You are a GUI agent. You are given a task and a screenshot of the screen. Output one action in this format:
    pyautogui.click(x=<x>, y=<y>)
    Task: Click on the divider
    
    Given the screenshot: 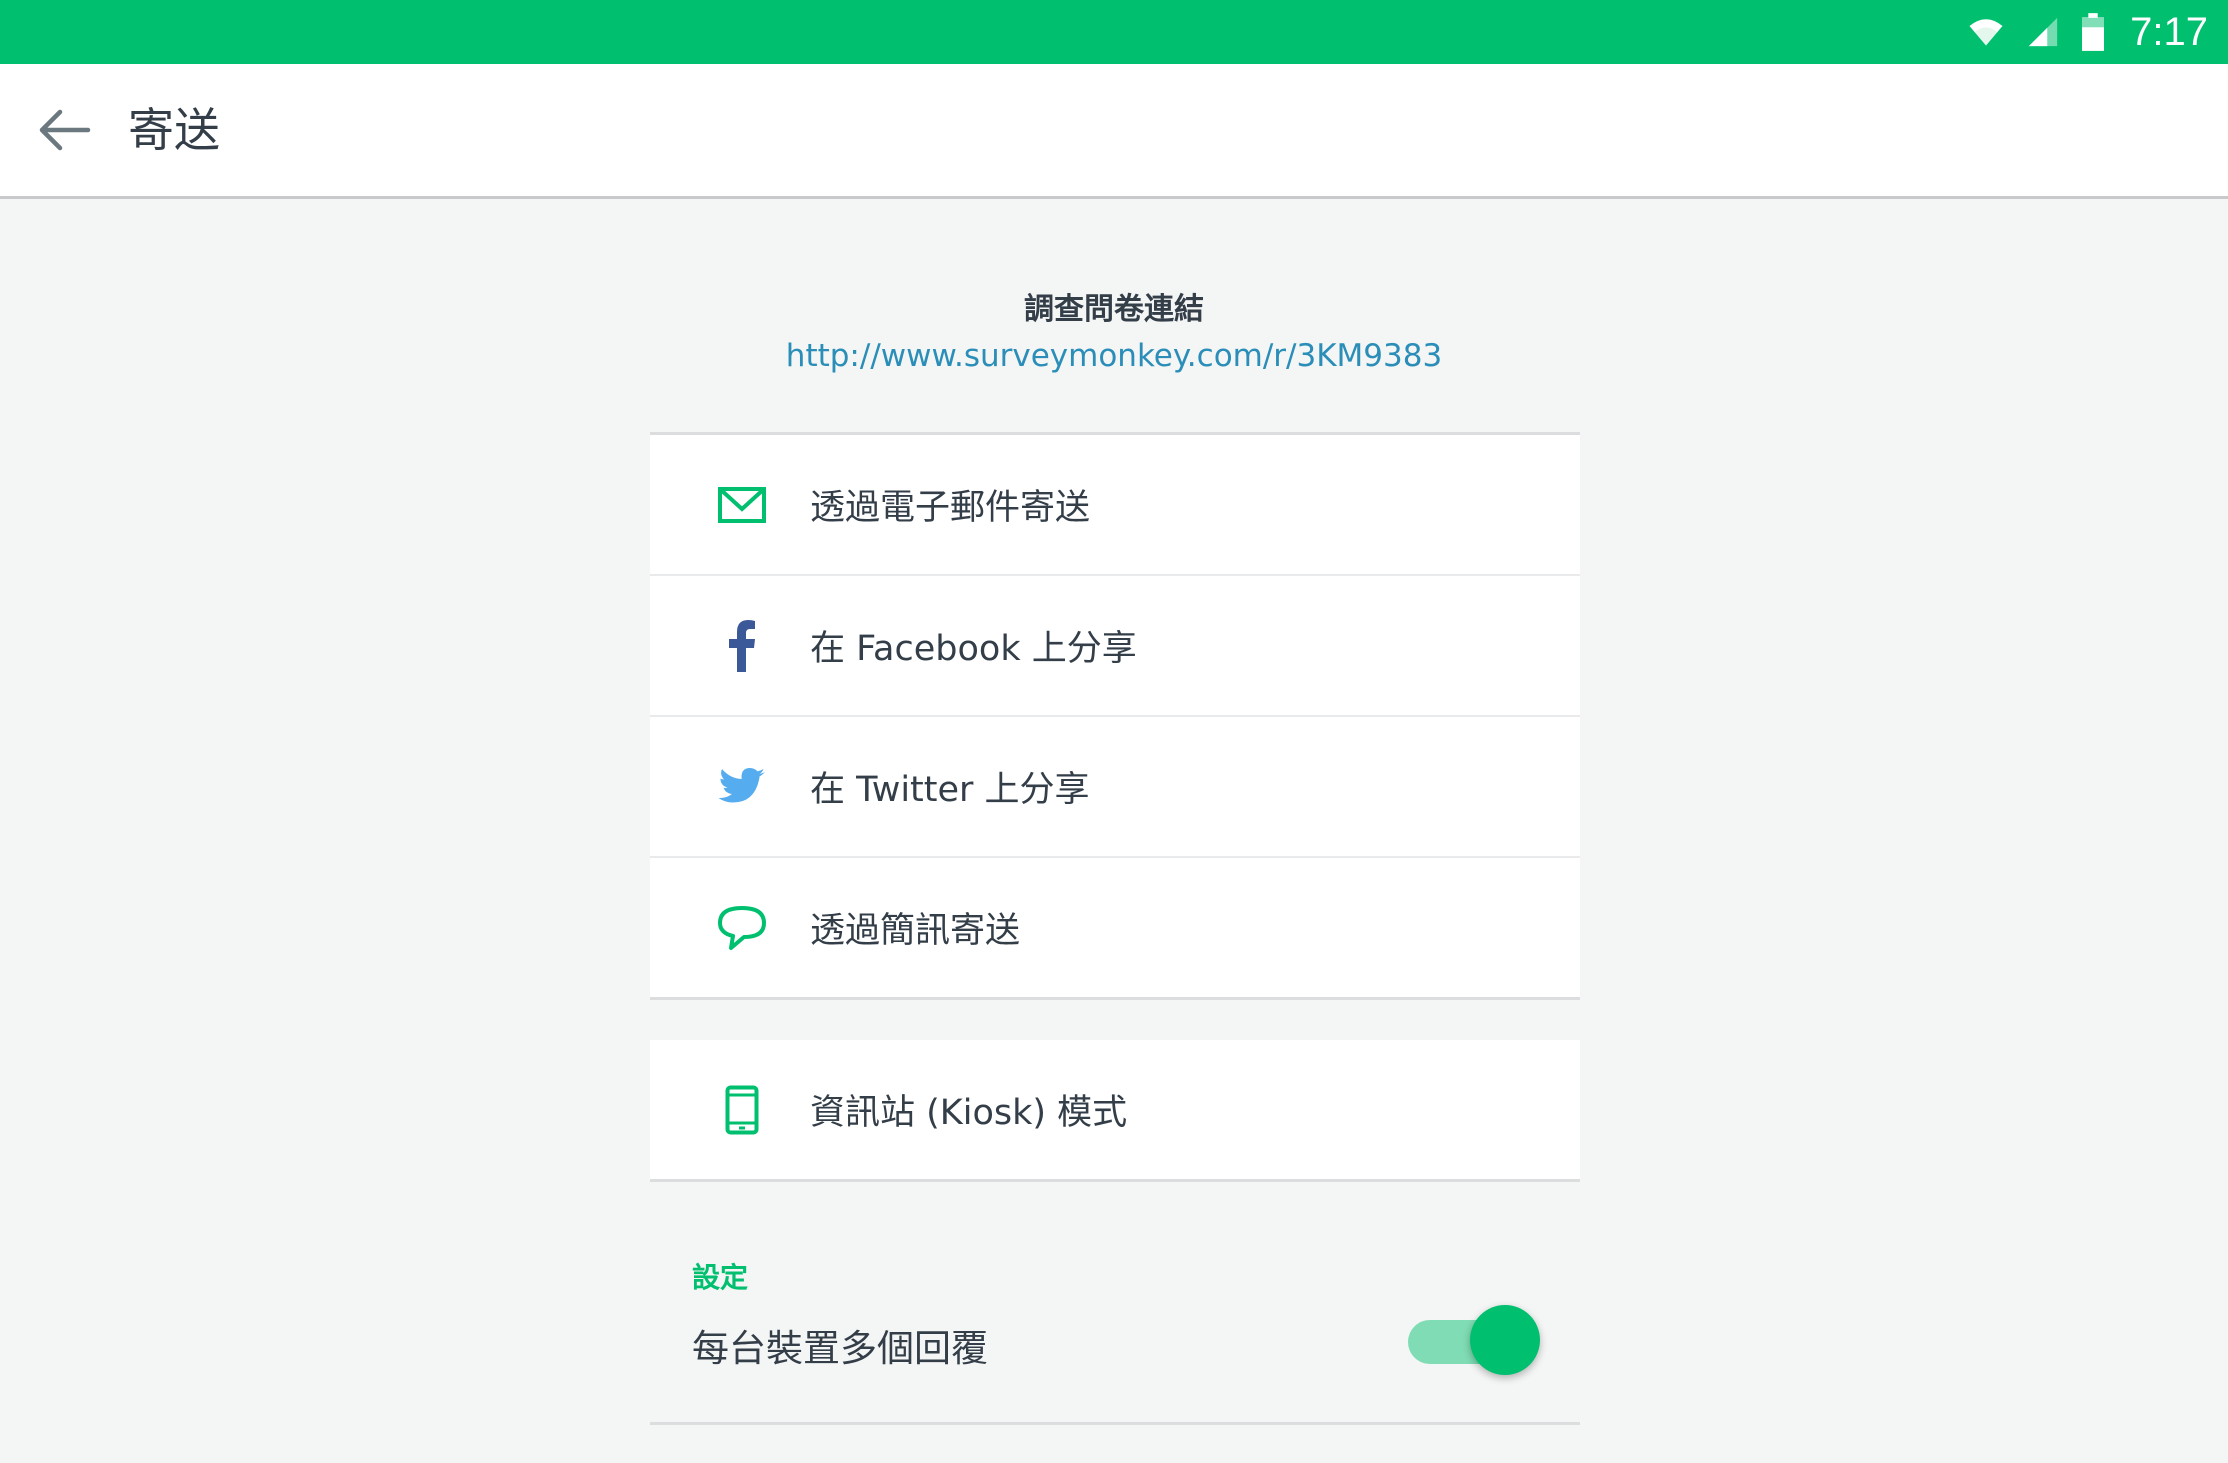 What is the action you would take?
    pyautogui.click(x=1115, y=1423)
    